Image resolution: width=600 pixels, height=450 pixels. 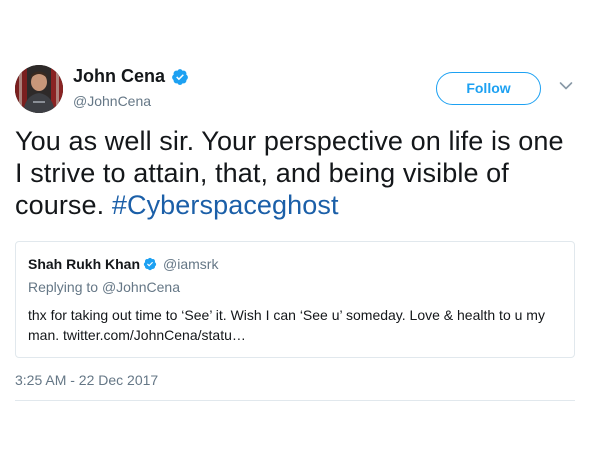 What do you see at coordinates (295, 264) in the screenshot?
I see `quoted-tweet-header: Shah Rukh Khan @iamsrk` at bounding box center [295, 264].